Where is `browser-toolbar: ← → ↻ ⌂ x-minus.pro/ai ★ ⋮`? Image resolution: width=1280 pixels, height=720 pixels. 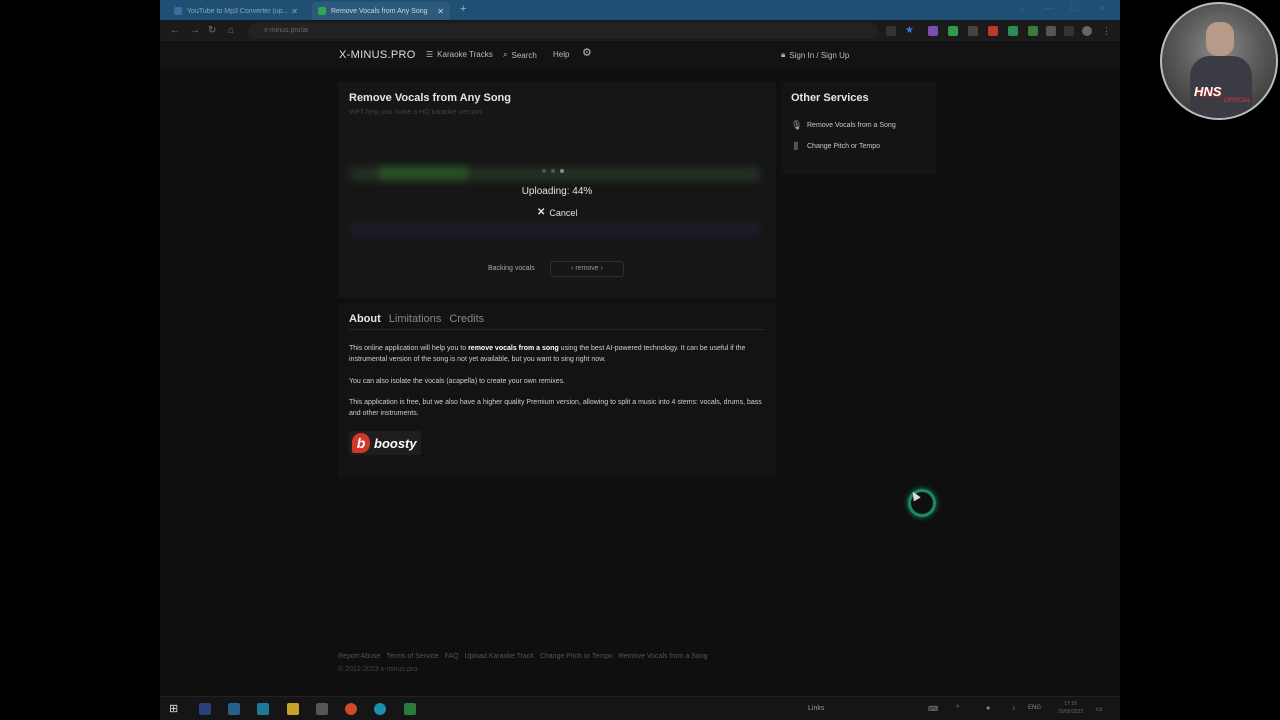
browser-toolbar: ← → ↻ ⌂ x-minus.pro/ai ★ ⋮ is located at coordinates (640, 31).